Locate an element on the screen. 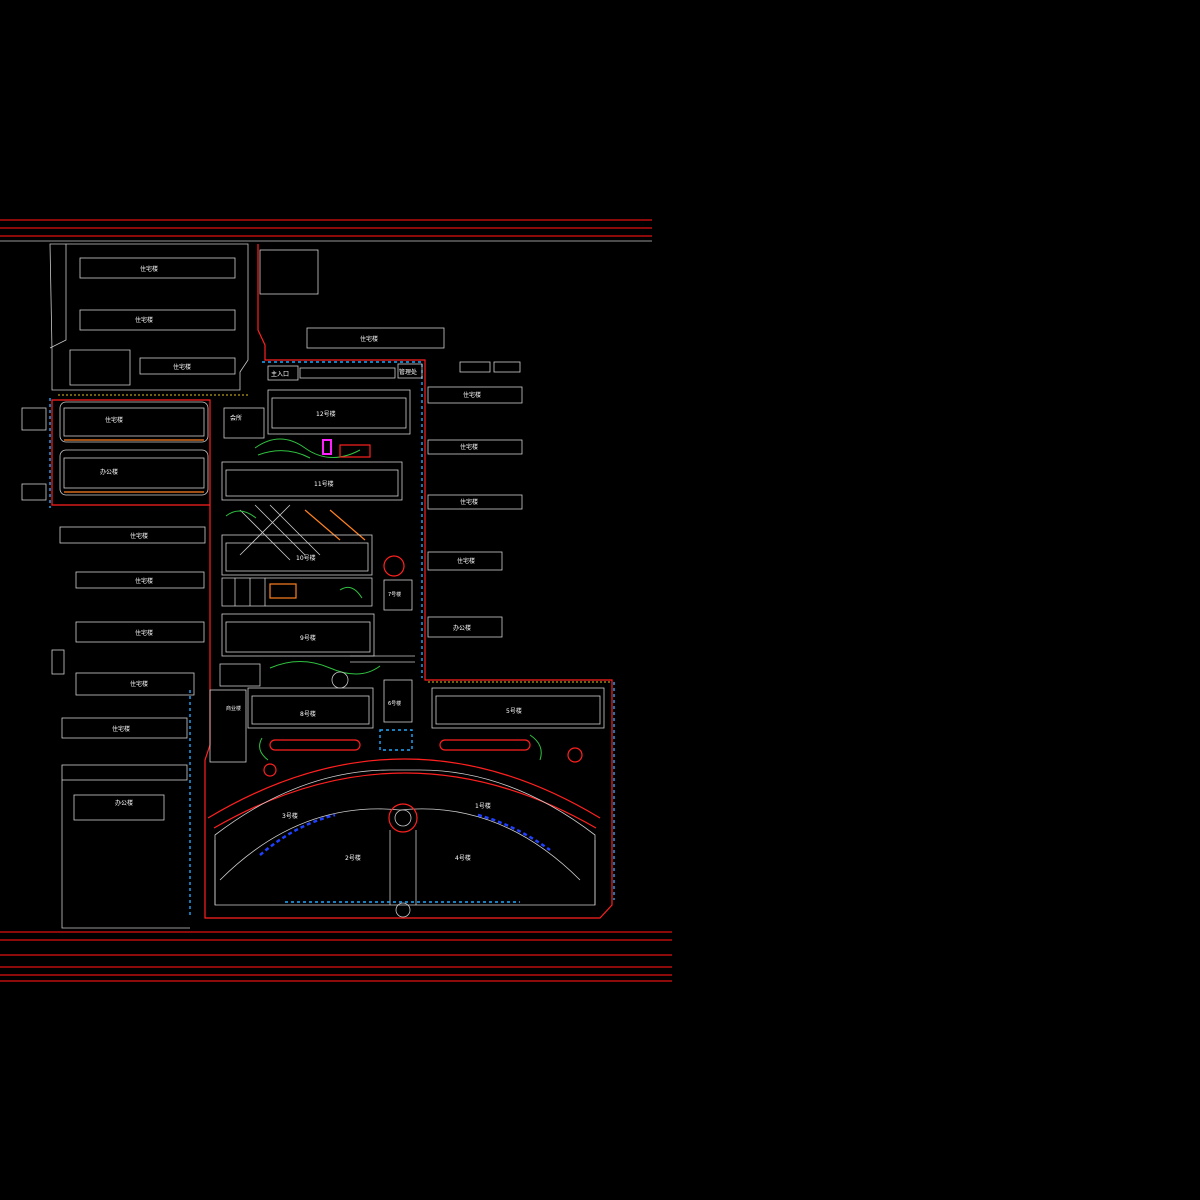  svg-text: 2号楼 is located at coordinates (353, 858).